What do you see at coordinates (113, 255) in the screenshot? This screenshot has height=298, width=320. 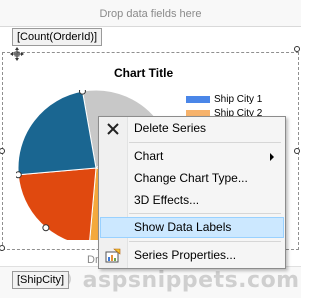 I see `series-properties-icon` at bounding box center [113, 255].